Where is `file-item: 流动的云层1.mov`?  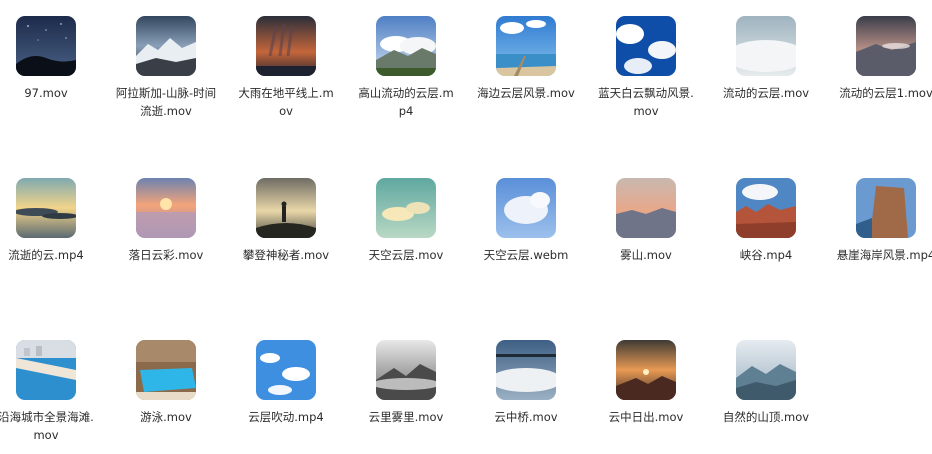
file-item: 流动的云层1.mov is located at coordinates (881, 59).